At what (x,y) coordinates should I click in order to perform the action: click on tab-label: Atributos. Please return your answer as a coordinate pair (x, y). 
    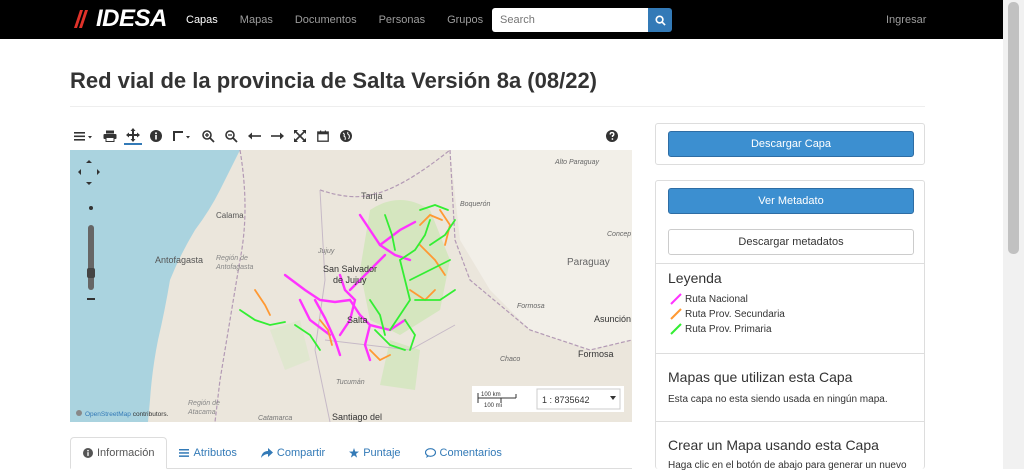
    Looking at the image, I should click on (215, 453).